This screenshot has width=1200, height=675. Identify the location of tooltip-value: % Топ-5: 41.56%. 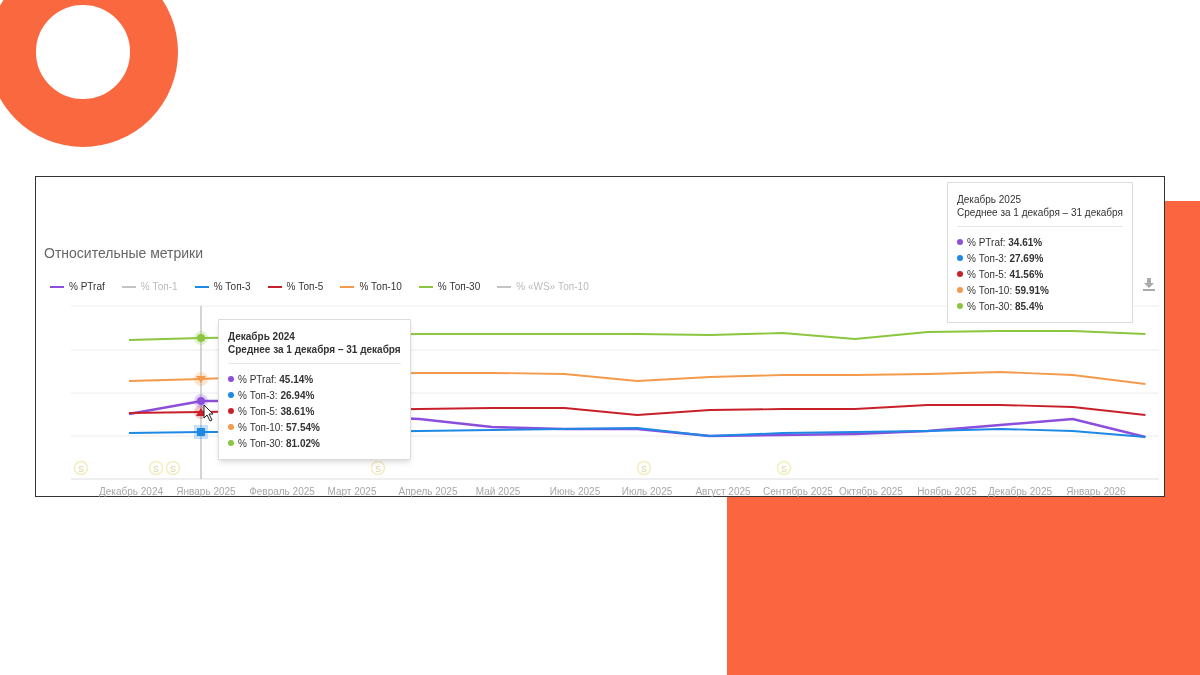
(1005, 274).